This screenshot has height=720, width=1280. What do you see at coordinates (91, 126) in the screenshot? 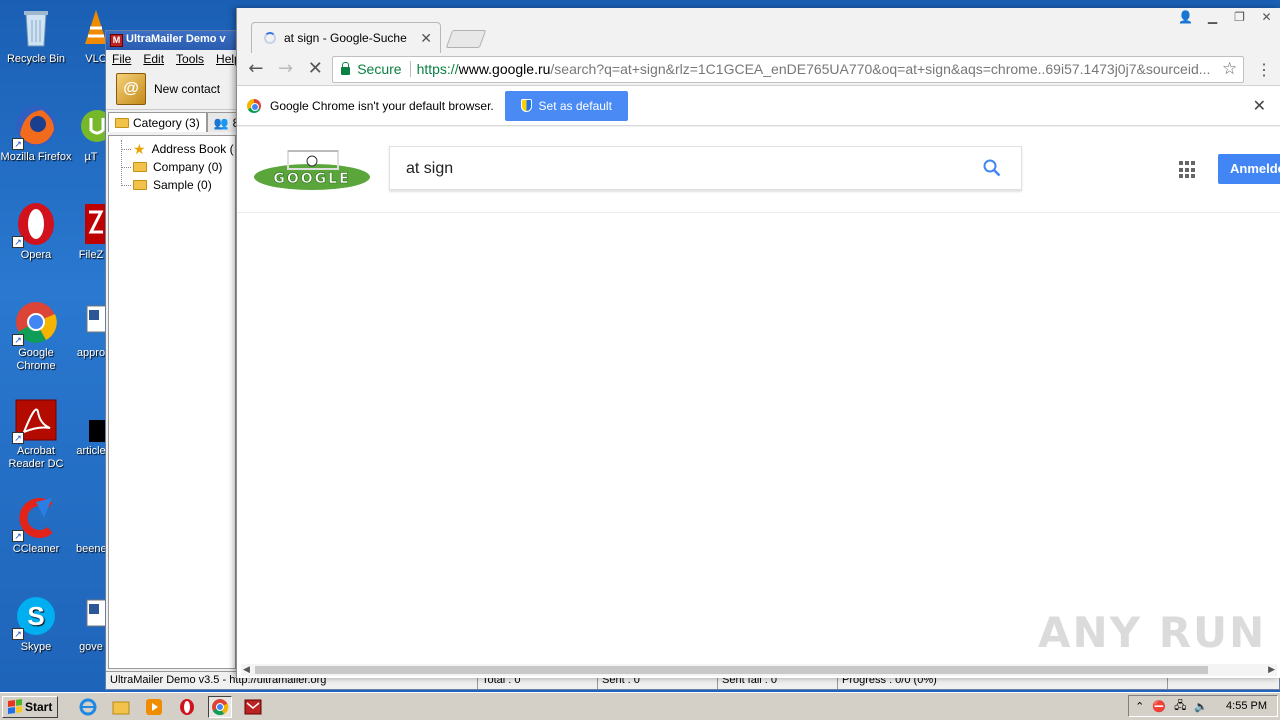
I see `utorrent-icon` at bounding box center [91, 126].